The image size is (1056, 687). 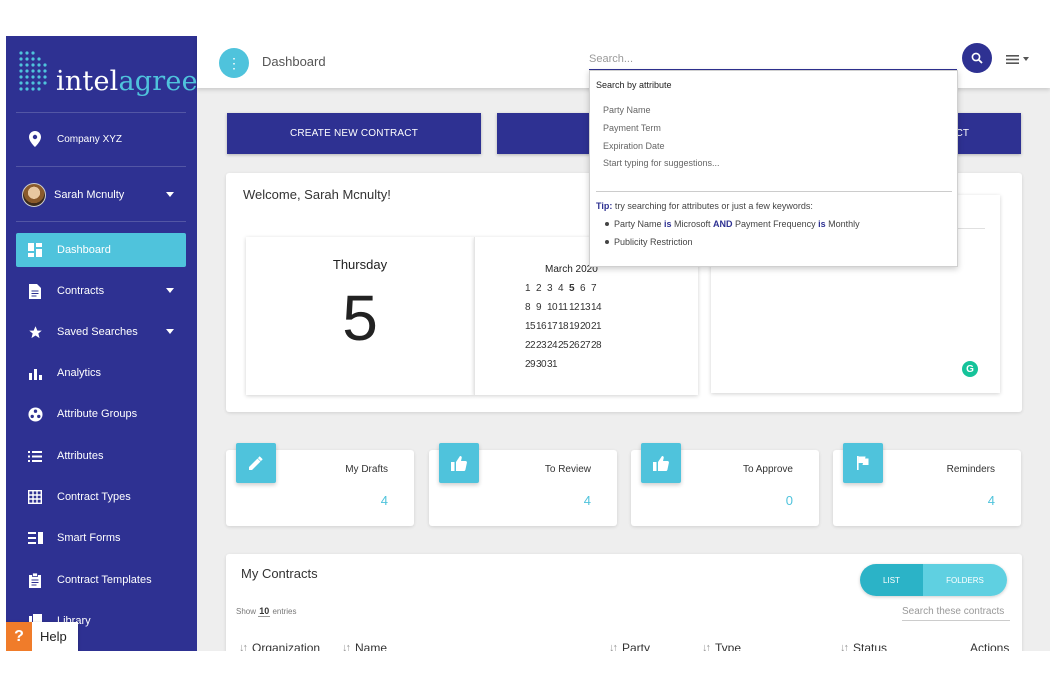 What do you see at coordinates (634, 146) in the screenshot?
I see `suggestion-expiration-date: Expiration Date` at bounding box center [634, 146].